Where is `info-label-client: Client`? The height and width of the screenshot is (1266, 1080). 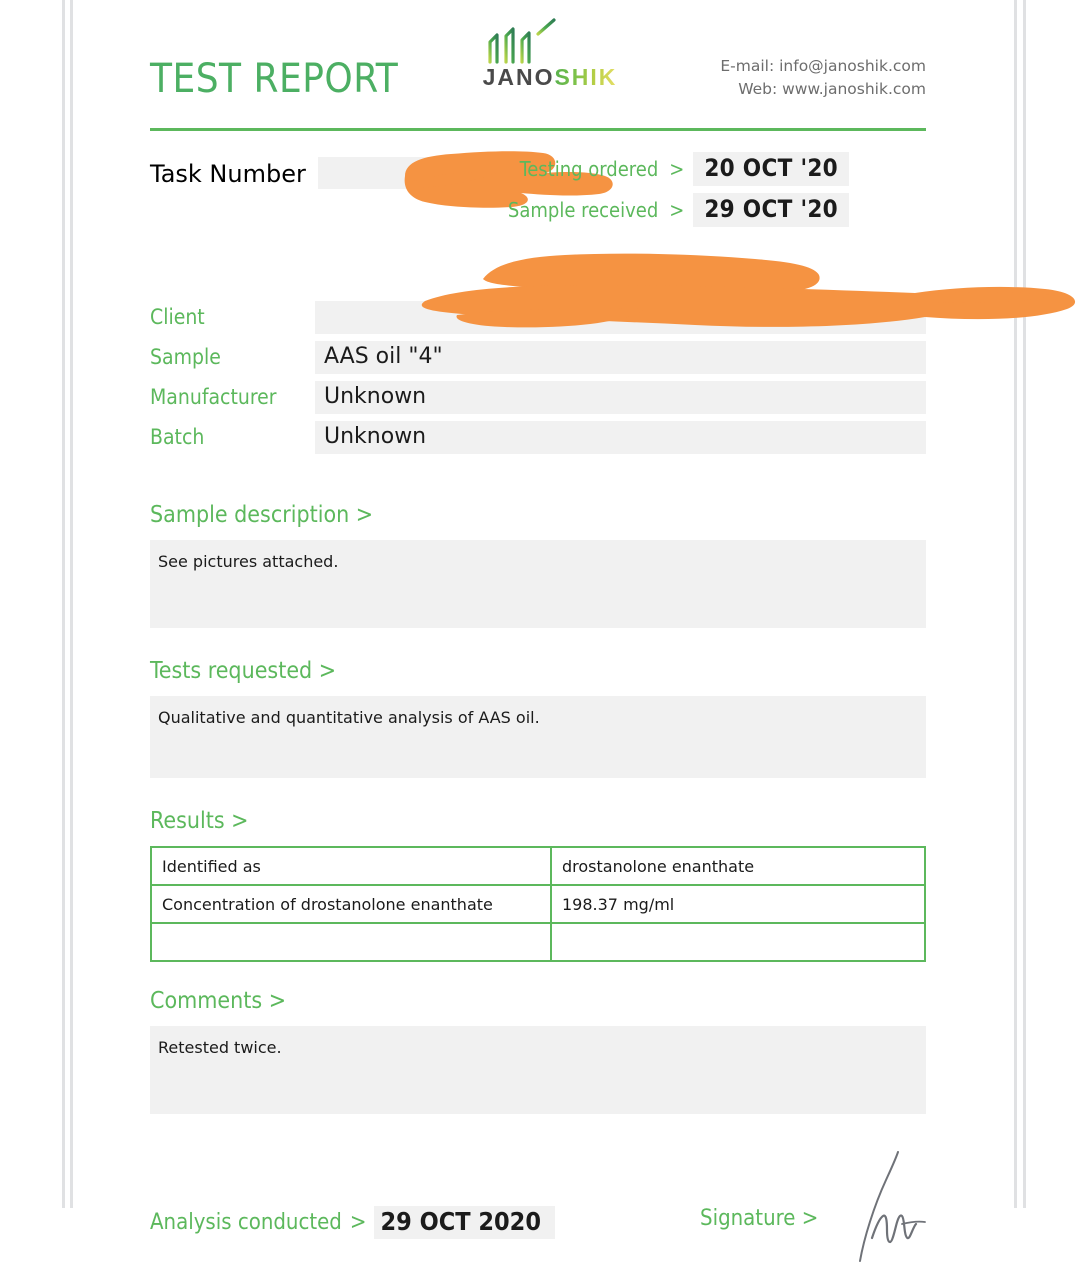 info-label-client: Client is located at coordinates (177, 317).